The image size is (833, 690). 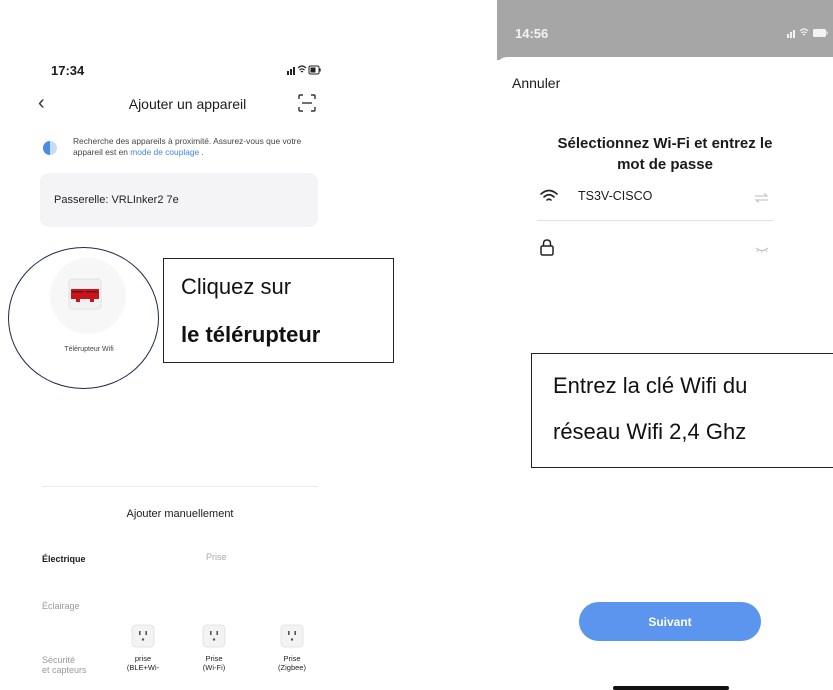 I want to click on scan-icon, so click(x=307, y=103).